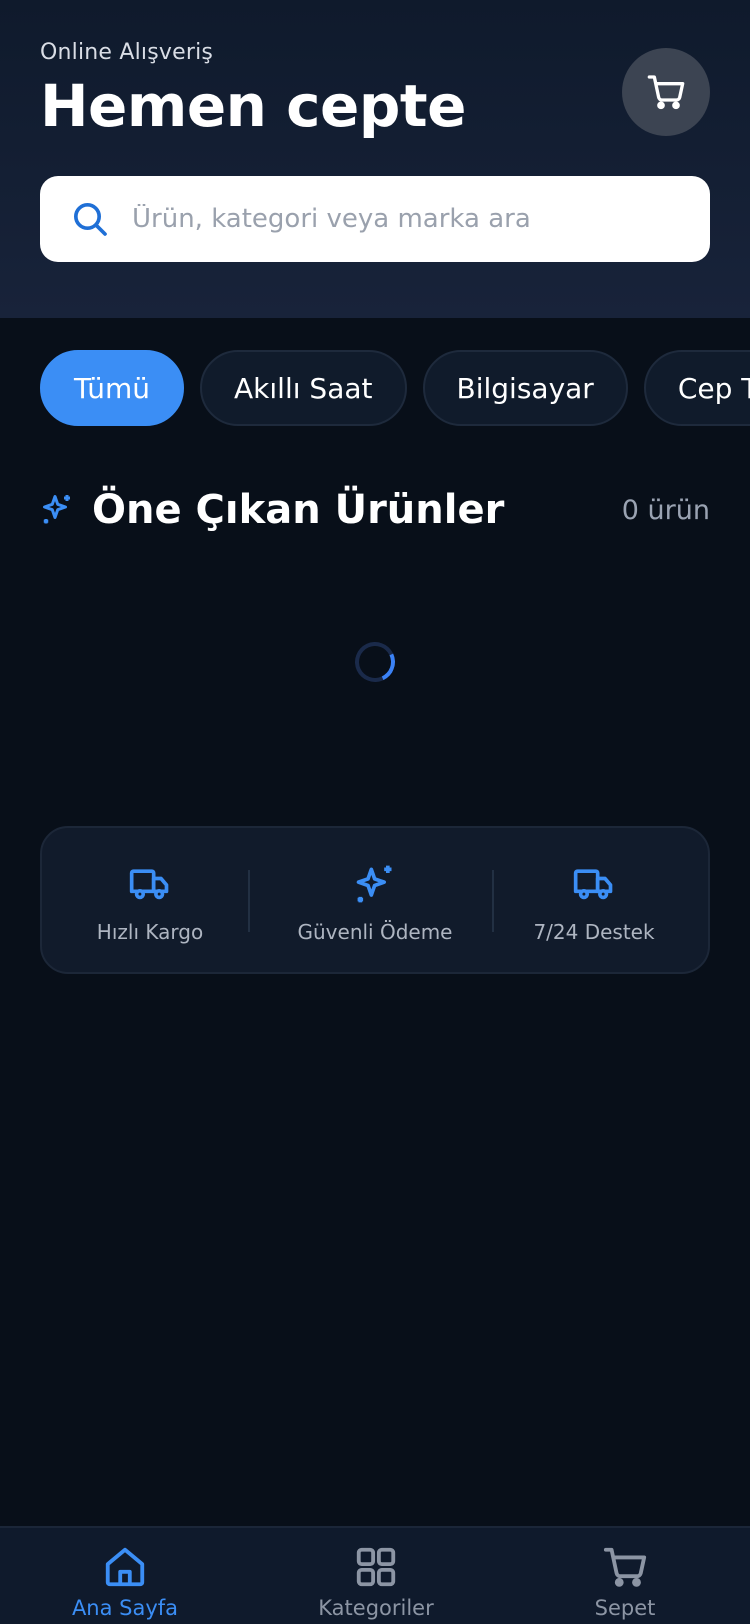 This screenshot has height=1624, width=750. I want to click on page-title: Hemen cepte, so click(253, 106).